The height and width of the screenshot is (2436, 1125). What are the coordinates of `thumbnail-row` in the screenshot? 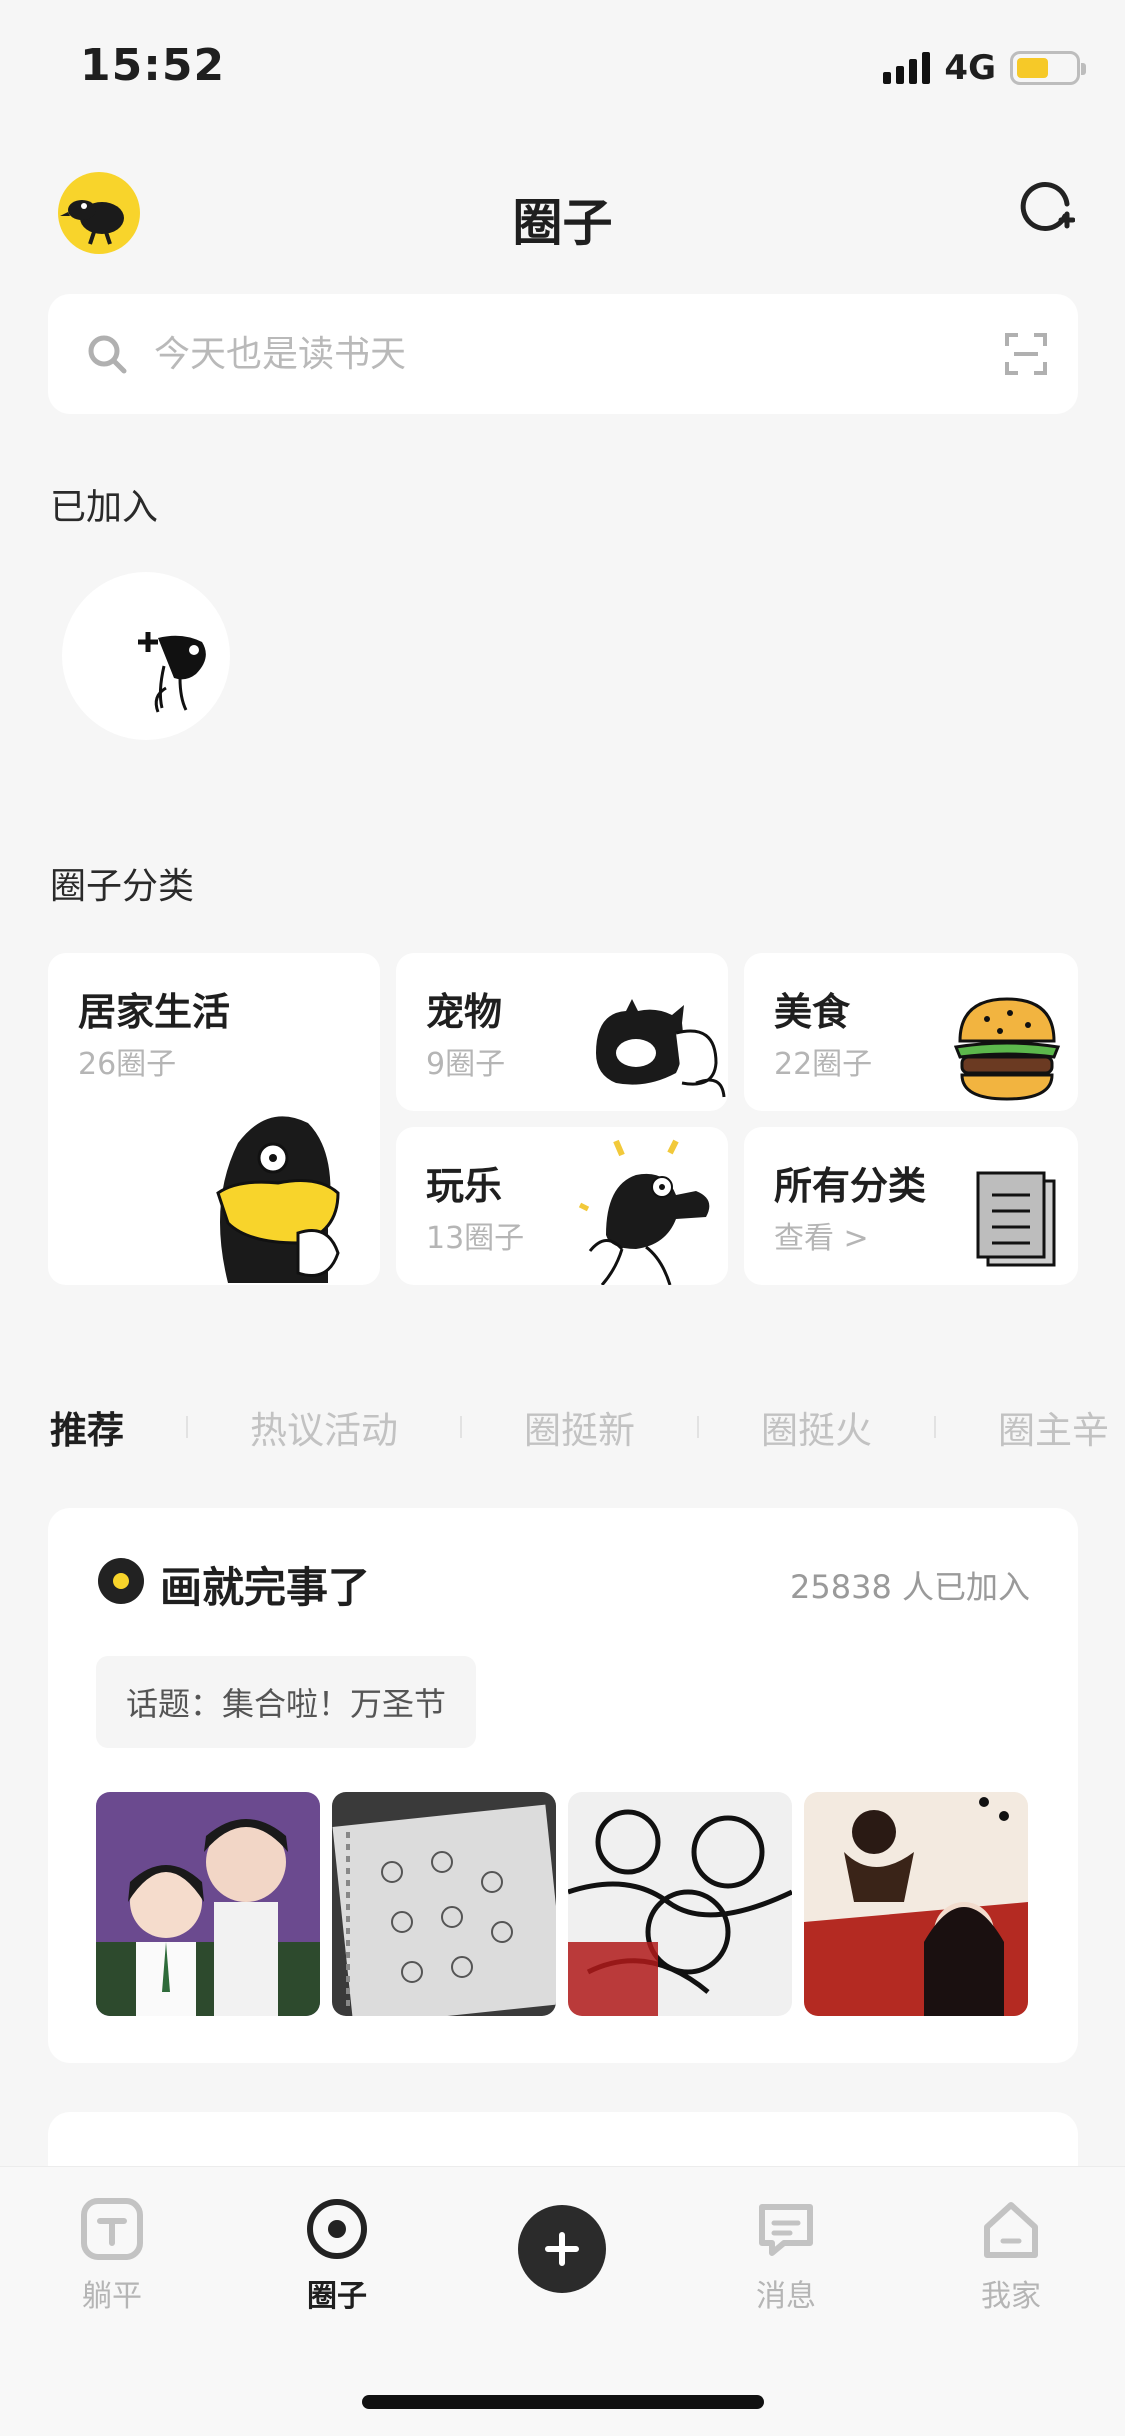 It's located at (562, 1904).